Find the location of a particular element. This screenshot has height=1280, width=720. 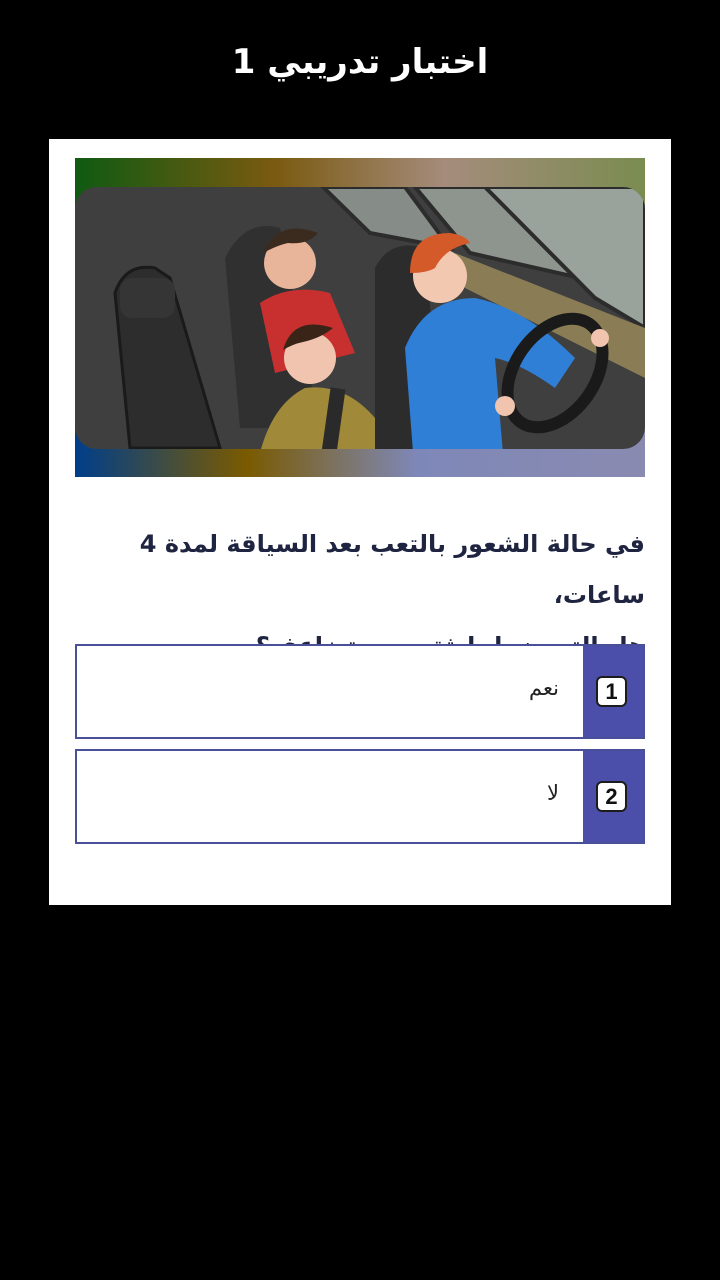

answer-option-no: 2 لا is located at coordinates (360, 796).